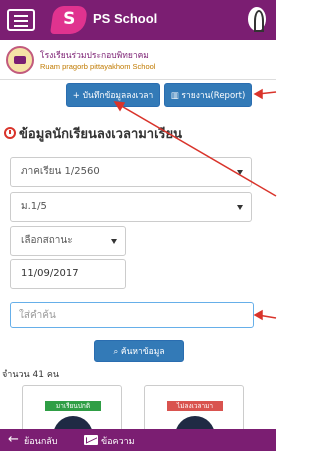  Describe the element at coordinates (119, 106) in the screenshot. I see `annotation-arrowhead-record` at that location.